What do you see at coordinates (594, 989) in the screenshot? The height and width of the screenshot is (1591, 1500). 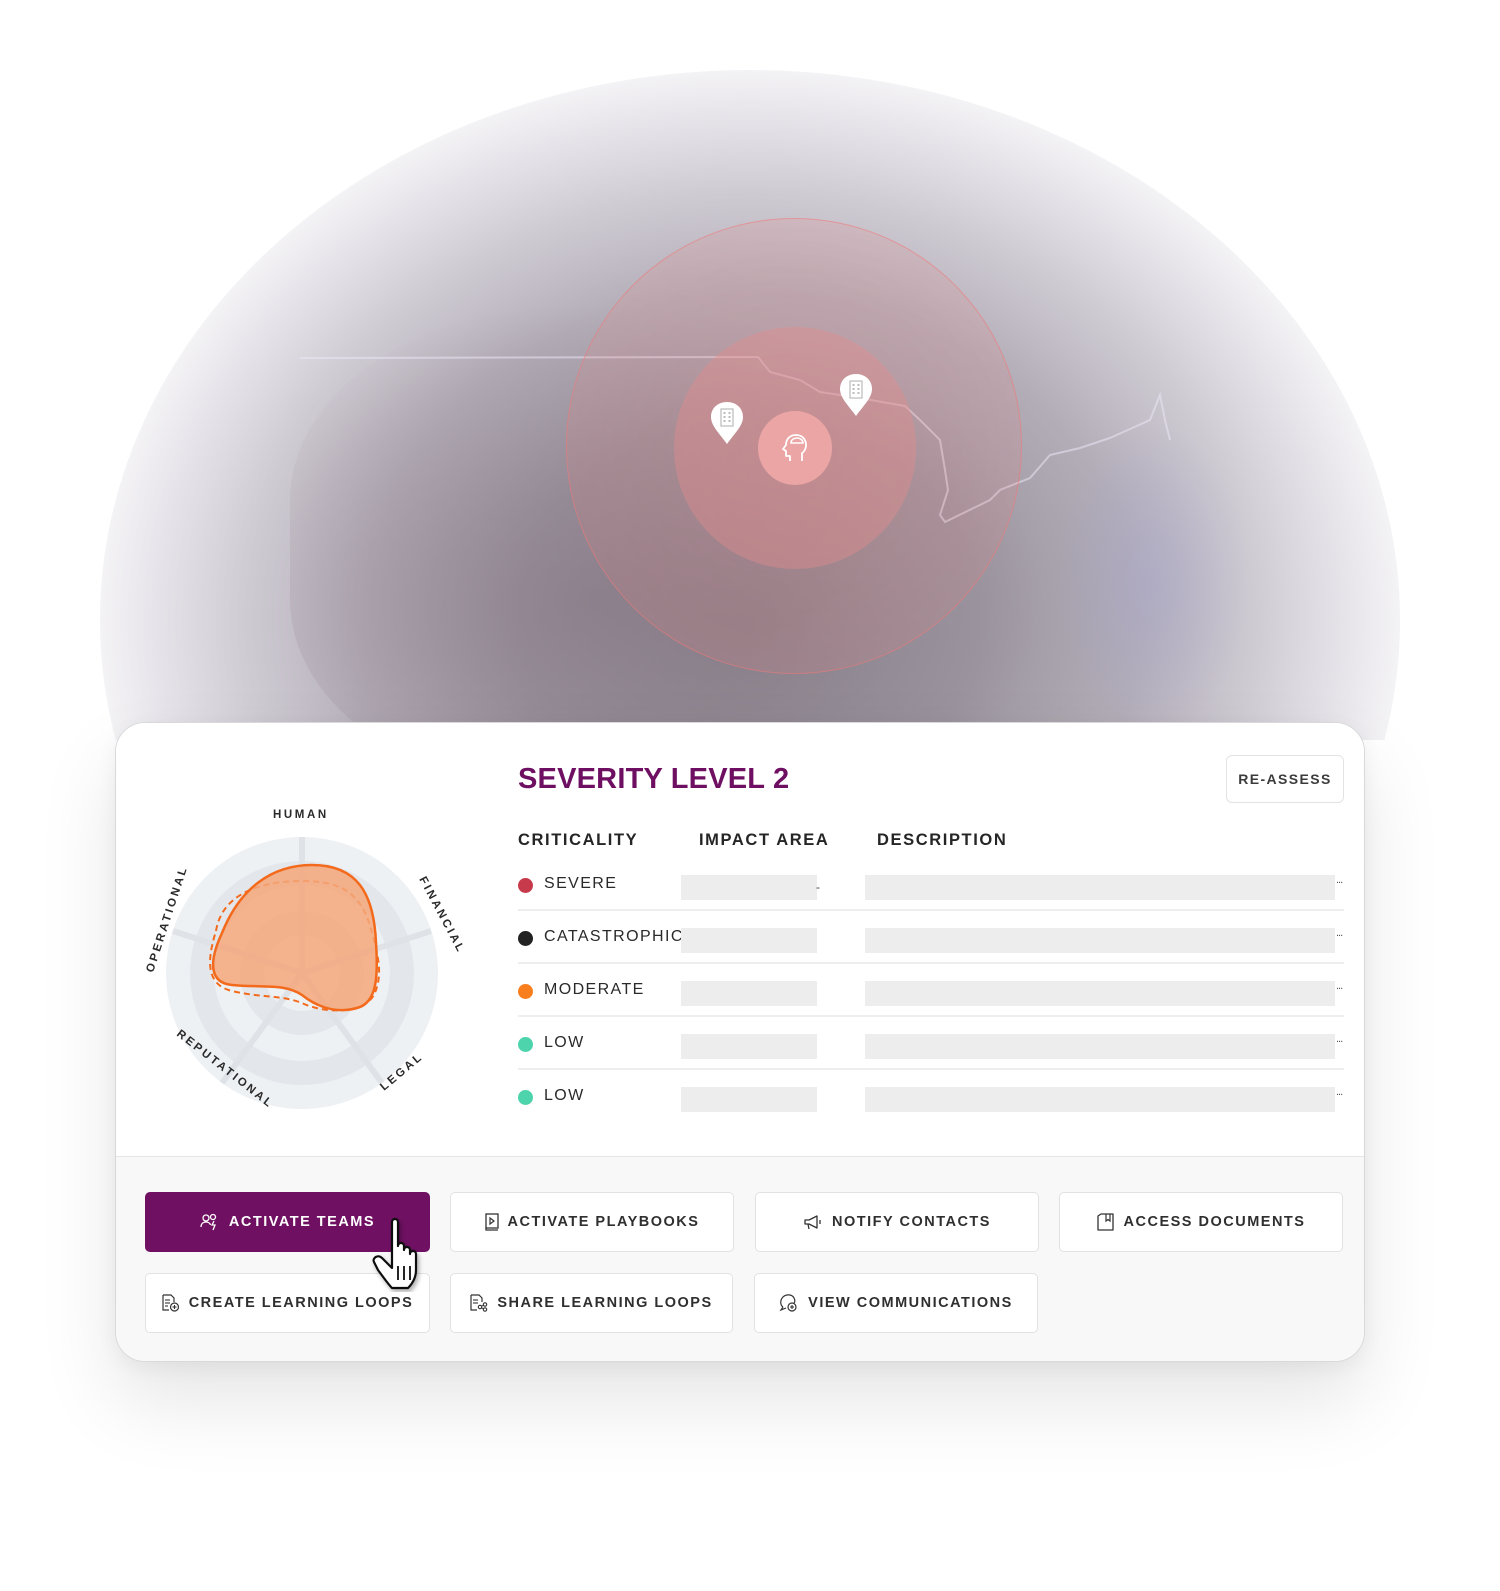 I see `criticality-label: MODERATE` at bounding box center [594, 989].